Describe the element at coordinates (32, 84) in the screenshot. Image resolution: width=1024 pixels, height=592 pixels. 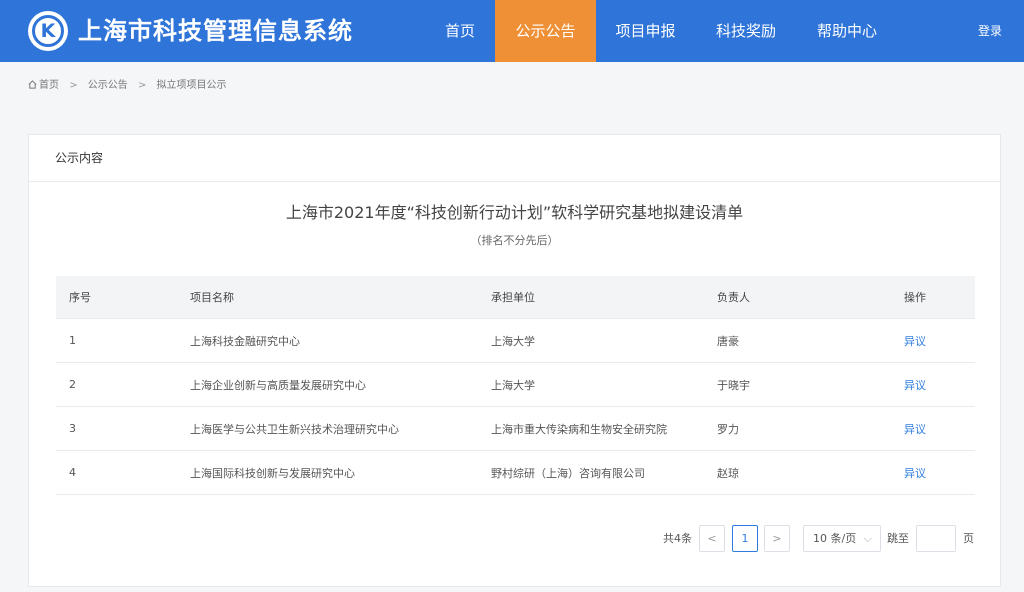
I see `home-icon` at that location.